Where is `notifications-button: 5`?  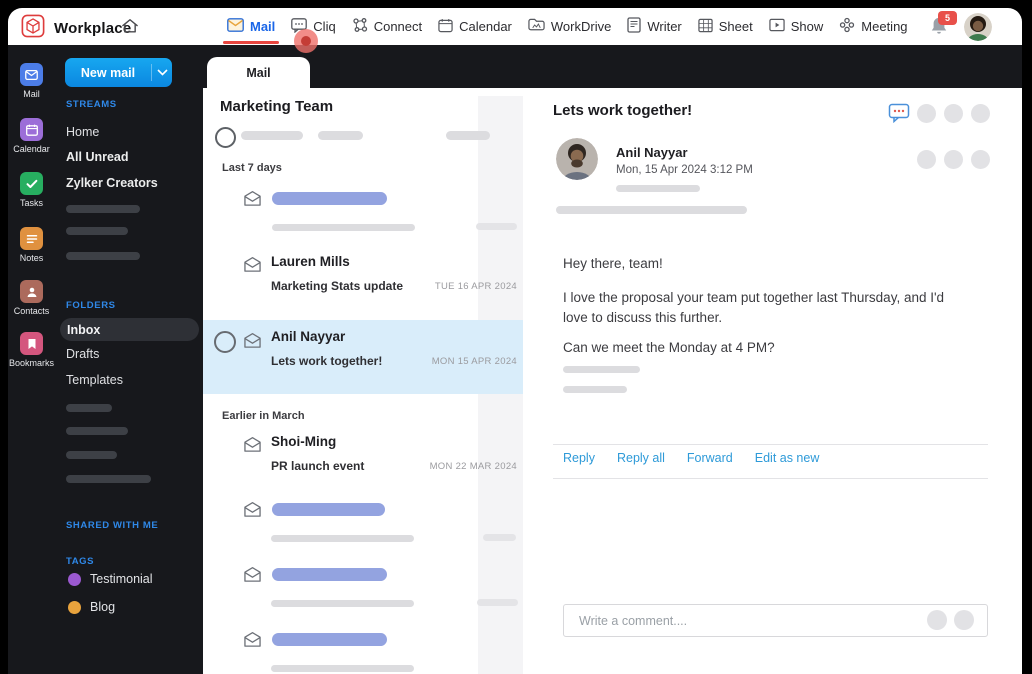
notifications-button: 5 is located at coordinates (943, 24).